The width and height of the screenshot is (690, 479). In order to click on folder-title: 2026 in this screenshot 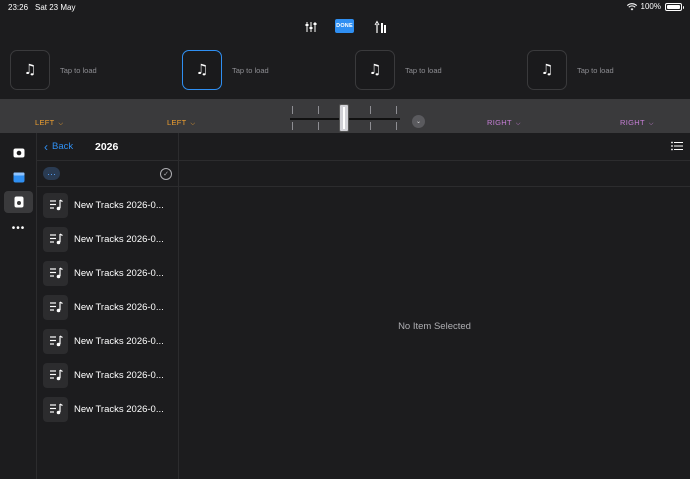, I will do `click(107, 147)`.